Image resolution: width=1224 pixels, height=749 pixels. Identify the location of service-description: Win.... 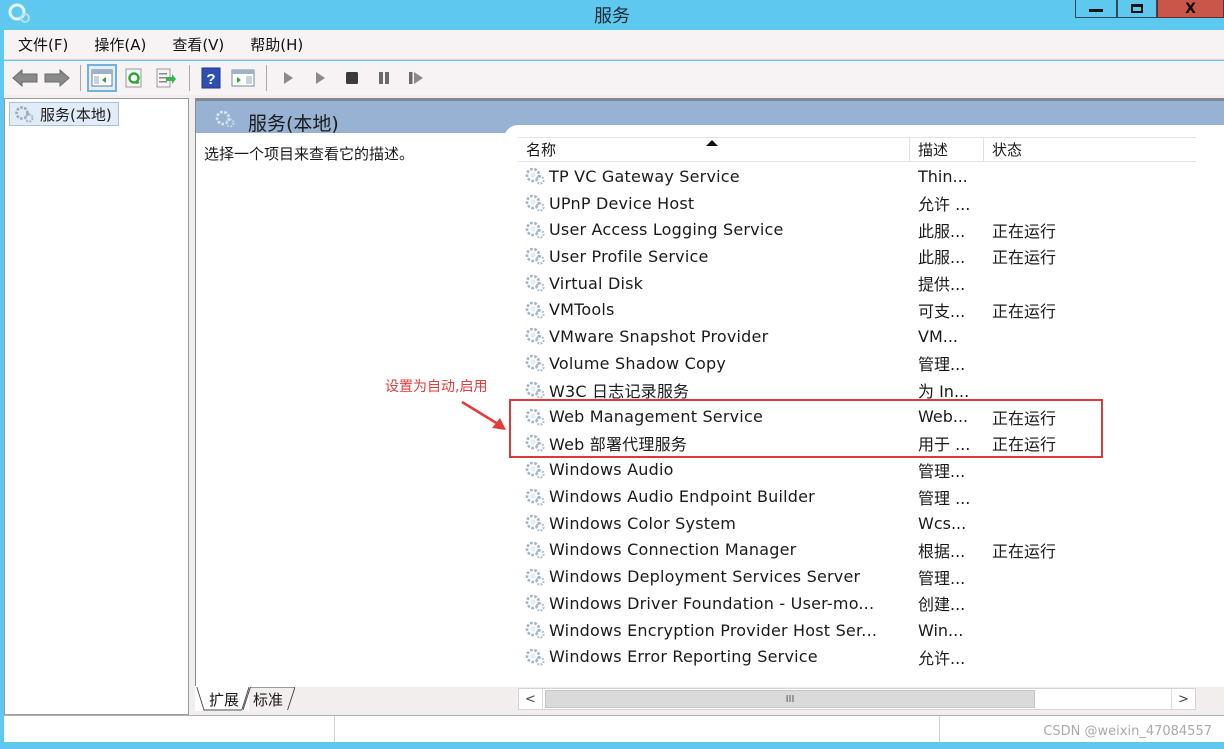
(941, 630).